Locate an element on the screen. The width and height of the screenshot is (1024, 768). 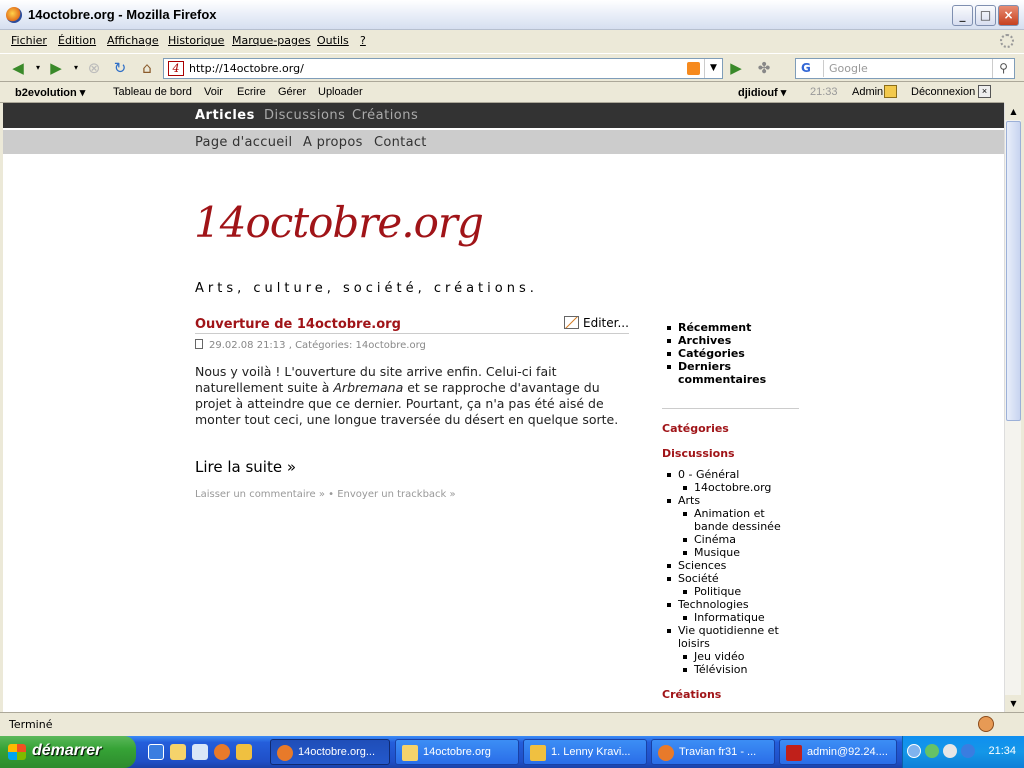
minimize-button: _ is located at coordinates (962, 15).